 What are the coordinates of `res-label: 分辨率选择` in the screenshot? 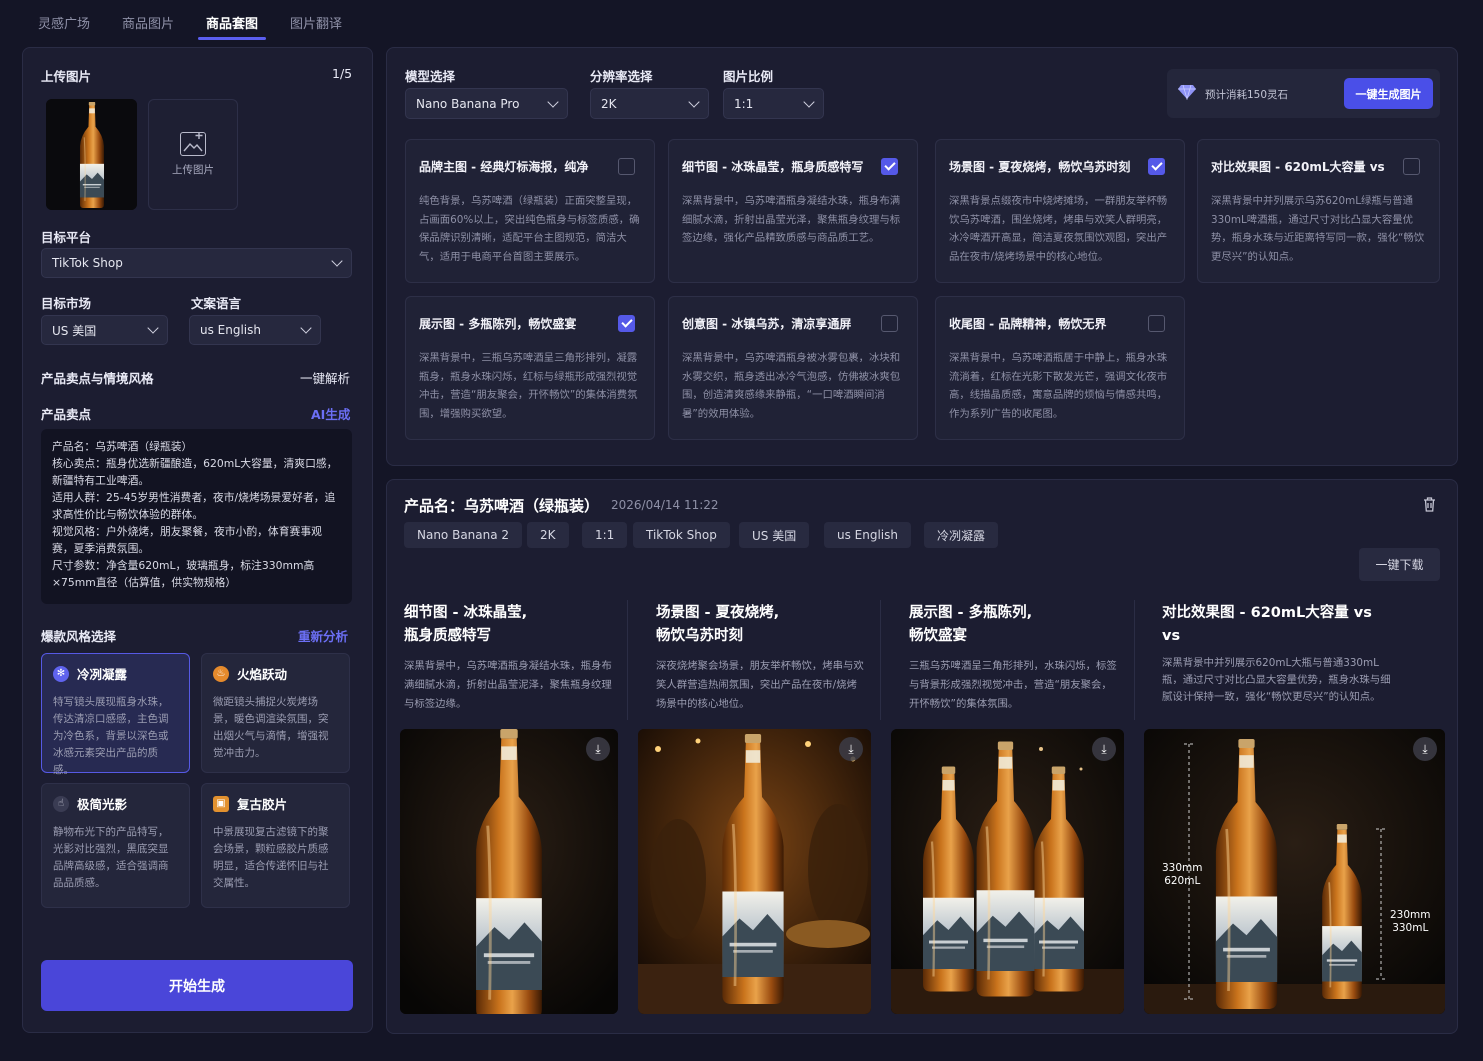 It's located at (621, 76).